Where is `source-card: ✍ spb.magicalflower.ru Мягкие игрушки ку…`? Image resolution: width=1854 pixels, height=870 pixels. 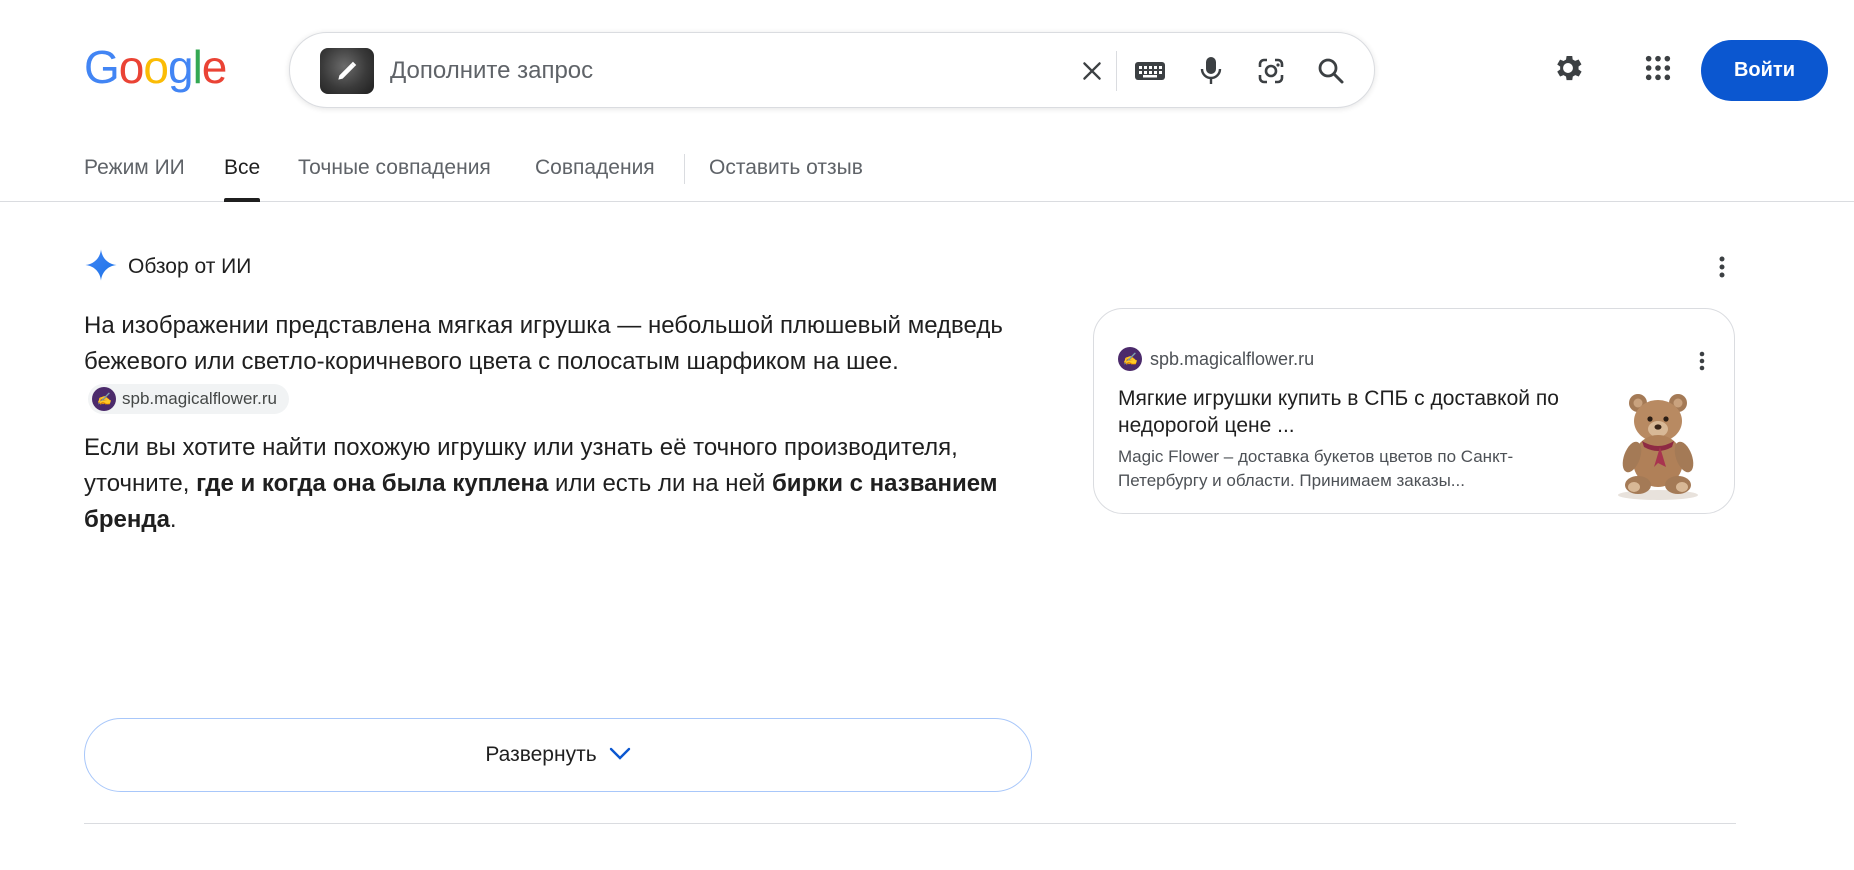
source-card: ✍ spb.magicalflower.ru Мягкие игрушки ку… is located at coordinates (1414, 411).